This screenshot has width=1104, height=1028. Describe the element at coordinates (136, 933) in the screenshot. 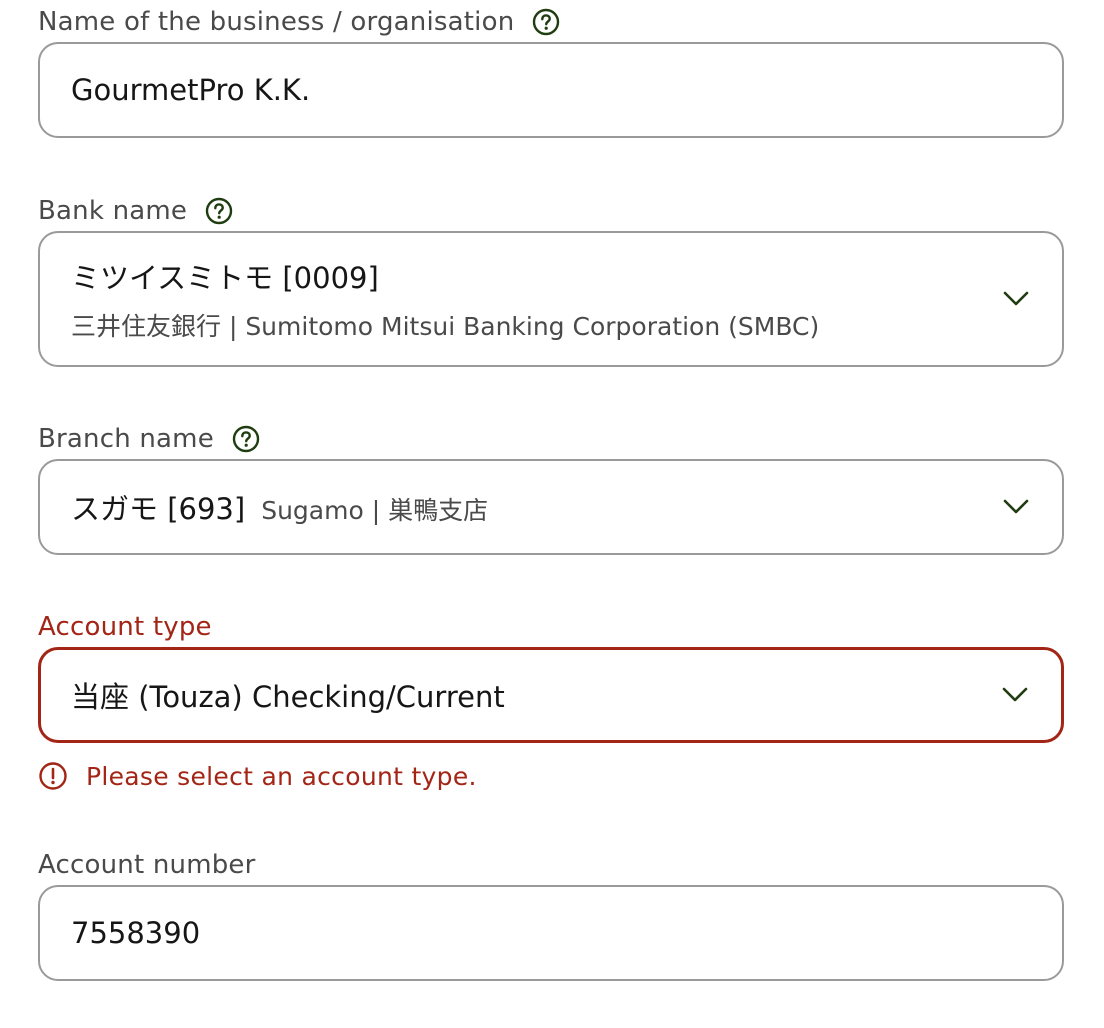

I see `account-number-value: 7558390` at that location.